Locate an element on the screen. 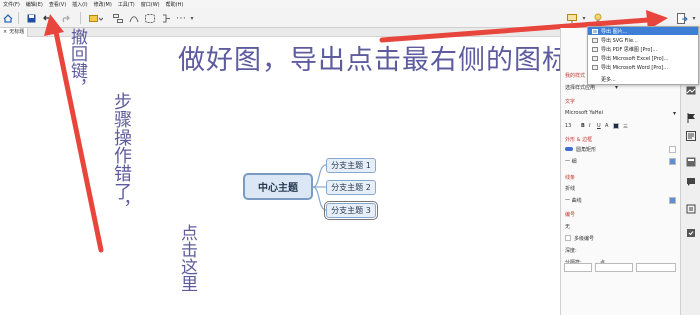 The width and height of the screenshot is (700, 315). word-file-icon is located at coordinates (595, 67).